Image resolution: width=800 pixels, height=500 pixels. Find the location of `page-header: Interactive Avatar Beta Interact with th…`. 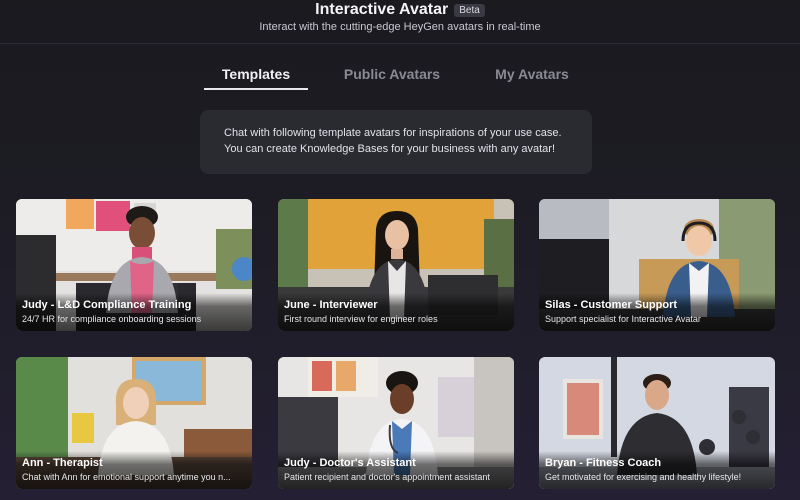

page-header: Interactive Avatar Beta Interact with th… is located at coordinates (400, 22).